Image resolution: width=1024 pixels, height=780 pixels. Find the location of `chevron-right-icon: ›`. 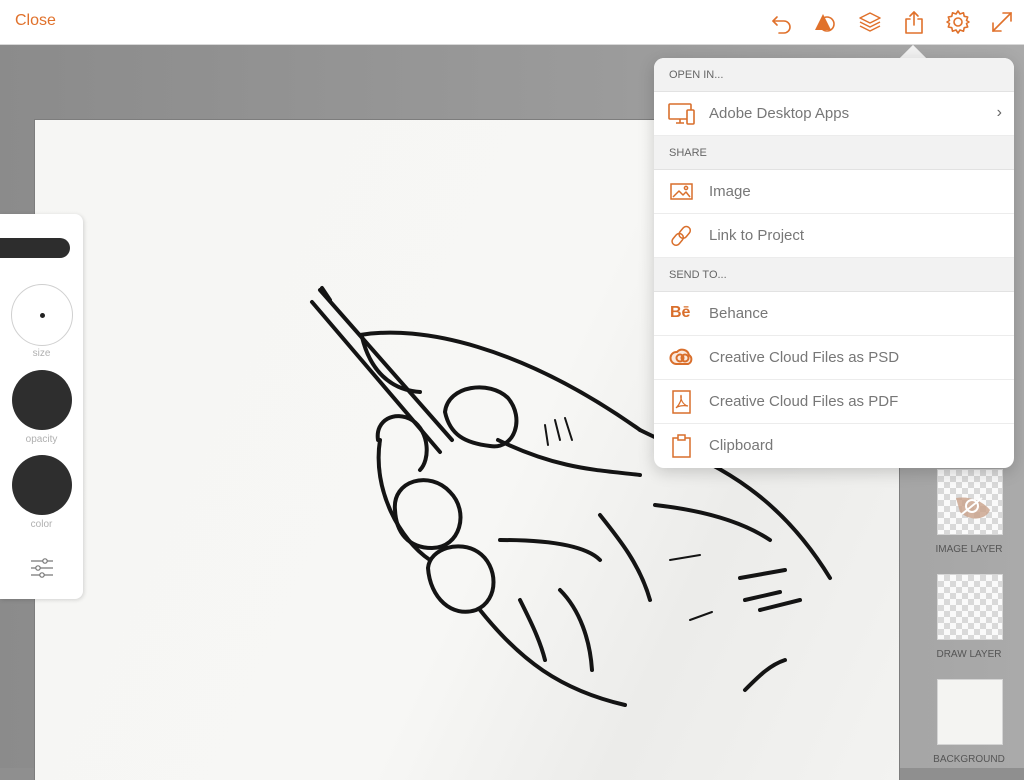

chevron-right-icon: › is located at coordinates (999, 112).